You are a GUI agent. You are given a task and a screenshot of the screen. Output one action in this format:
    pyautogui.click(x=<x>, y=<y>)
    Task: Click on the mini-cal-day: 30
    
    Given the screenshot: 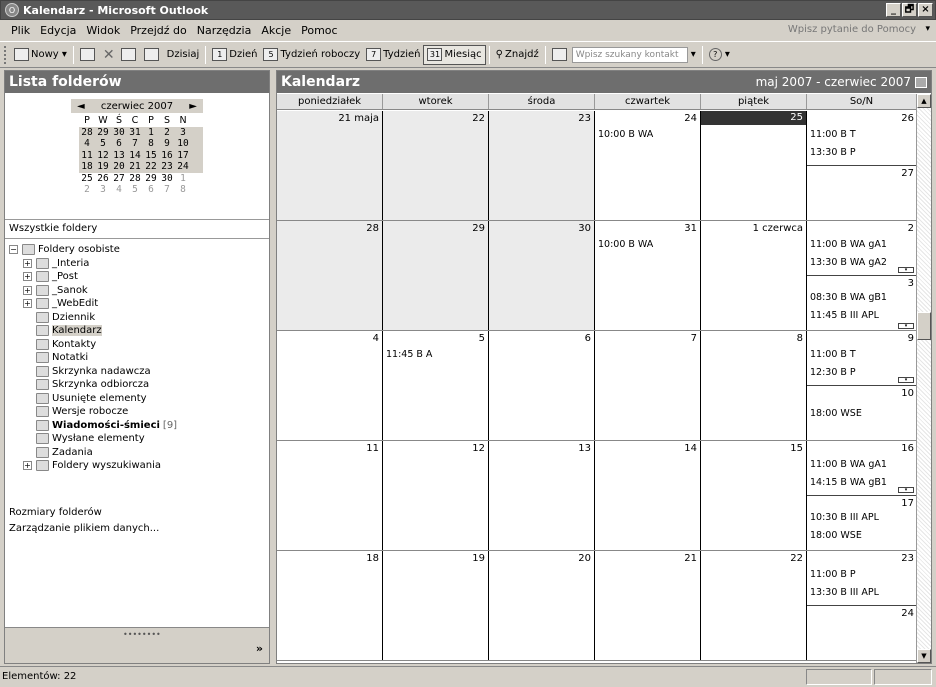 What is the action you would take?
    pyautogui.click(x=167, y=179)
    